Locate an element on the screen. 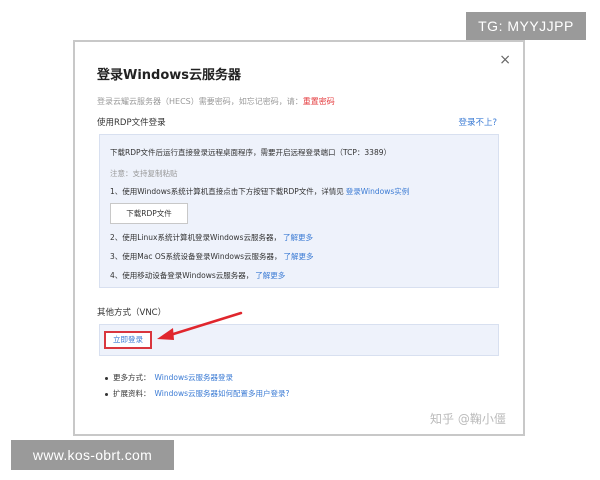 The height and width of the screenshot is (480, 600). tg-badge: TG: MYYJJPP is located at coordinates (526, 26).